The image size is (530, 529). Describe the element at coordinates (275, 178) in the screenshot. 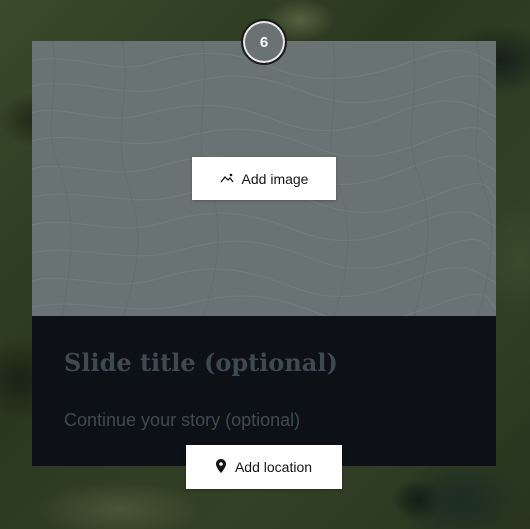

I see `add-image-label: Add image` at that location.